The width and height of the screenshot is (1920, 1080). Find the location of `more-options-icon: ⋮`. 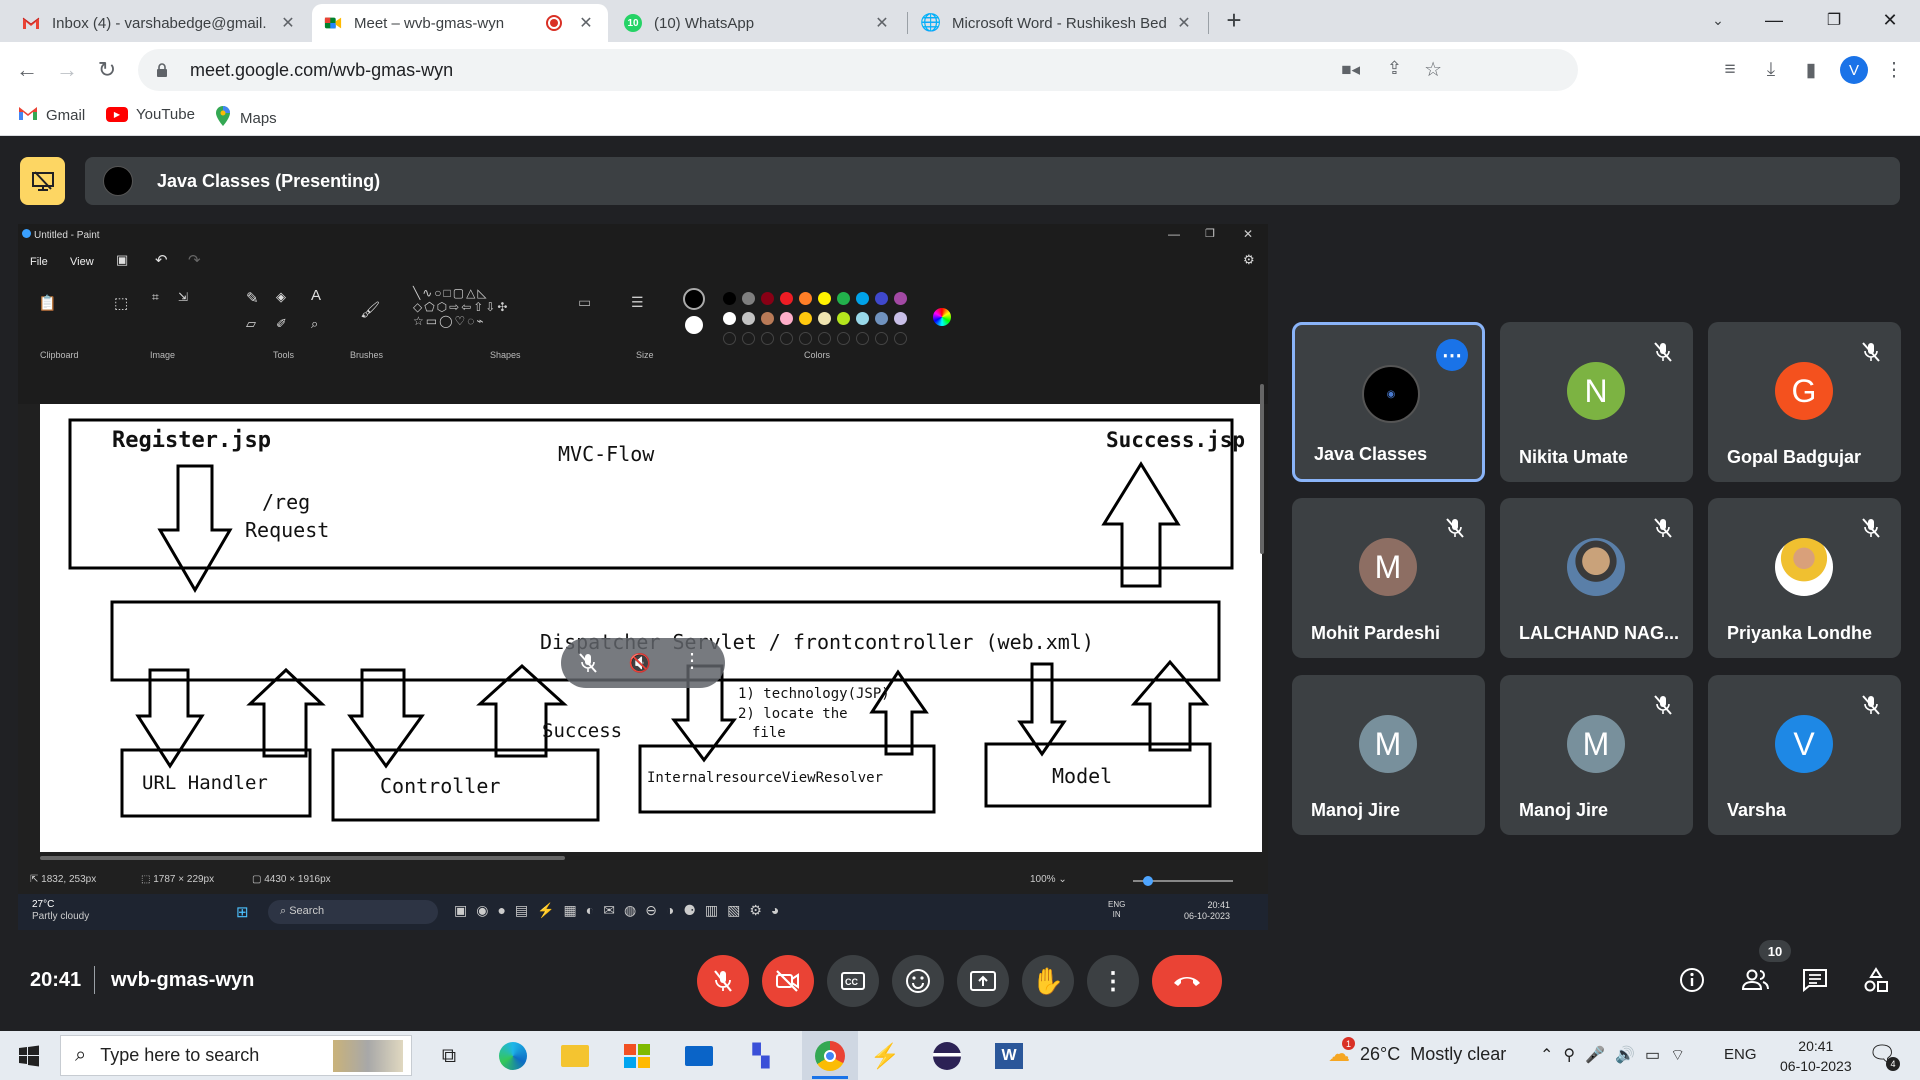

more-options-icon: ⋮ is located at coordinates (692, 663).